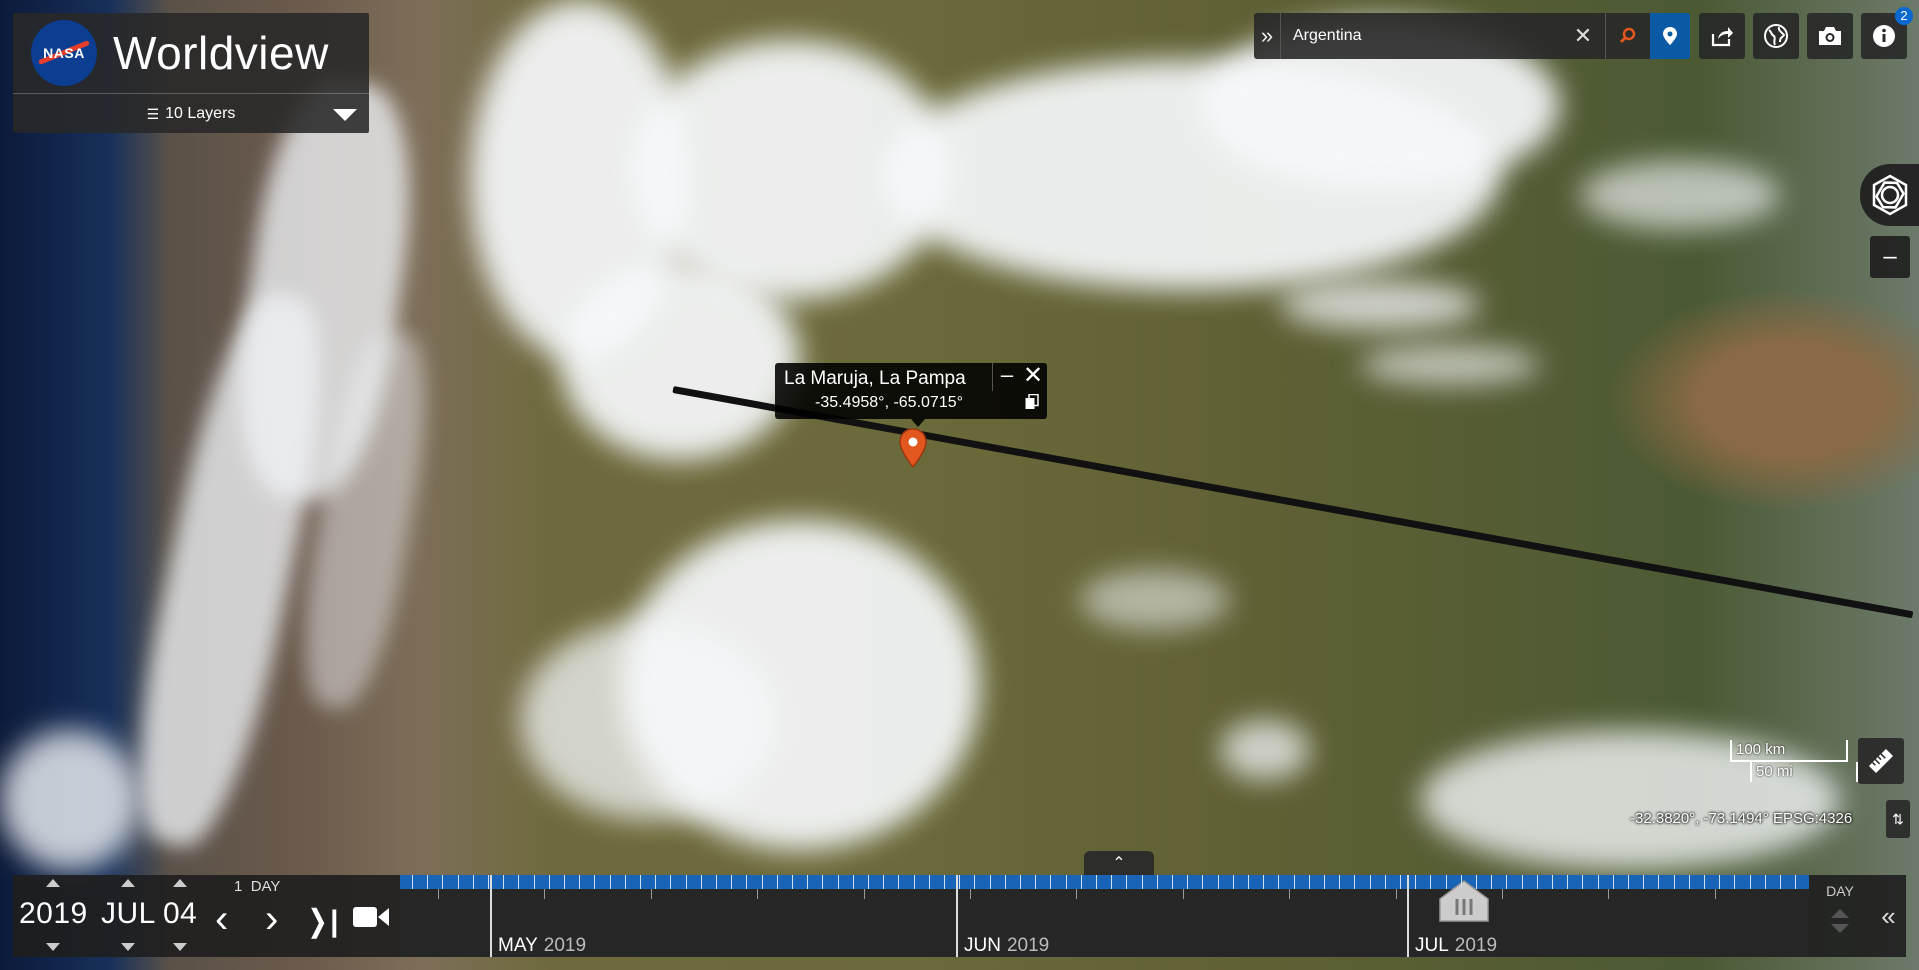 This screenshot has width=1919, height=970. Describe the element at coordinates (128, 914) in the screenshot. I see `month-field: JUL` at that location.